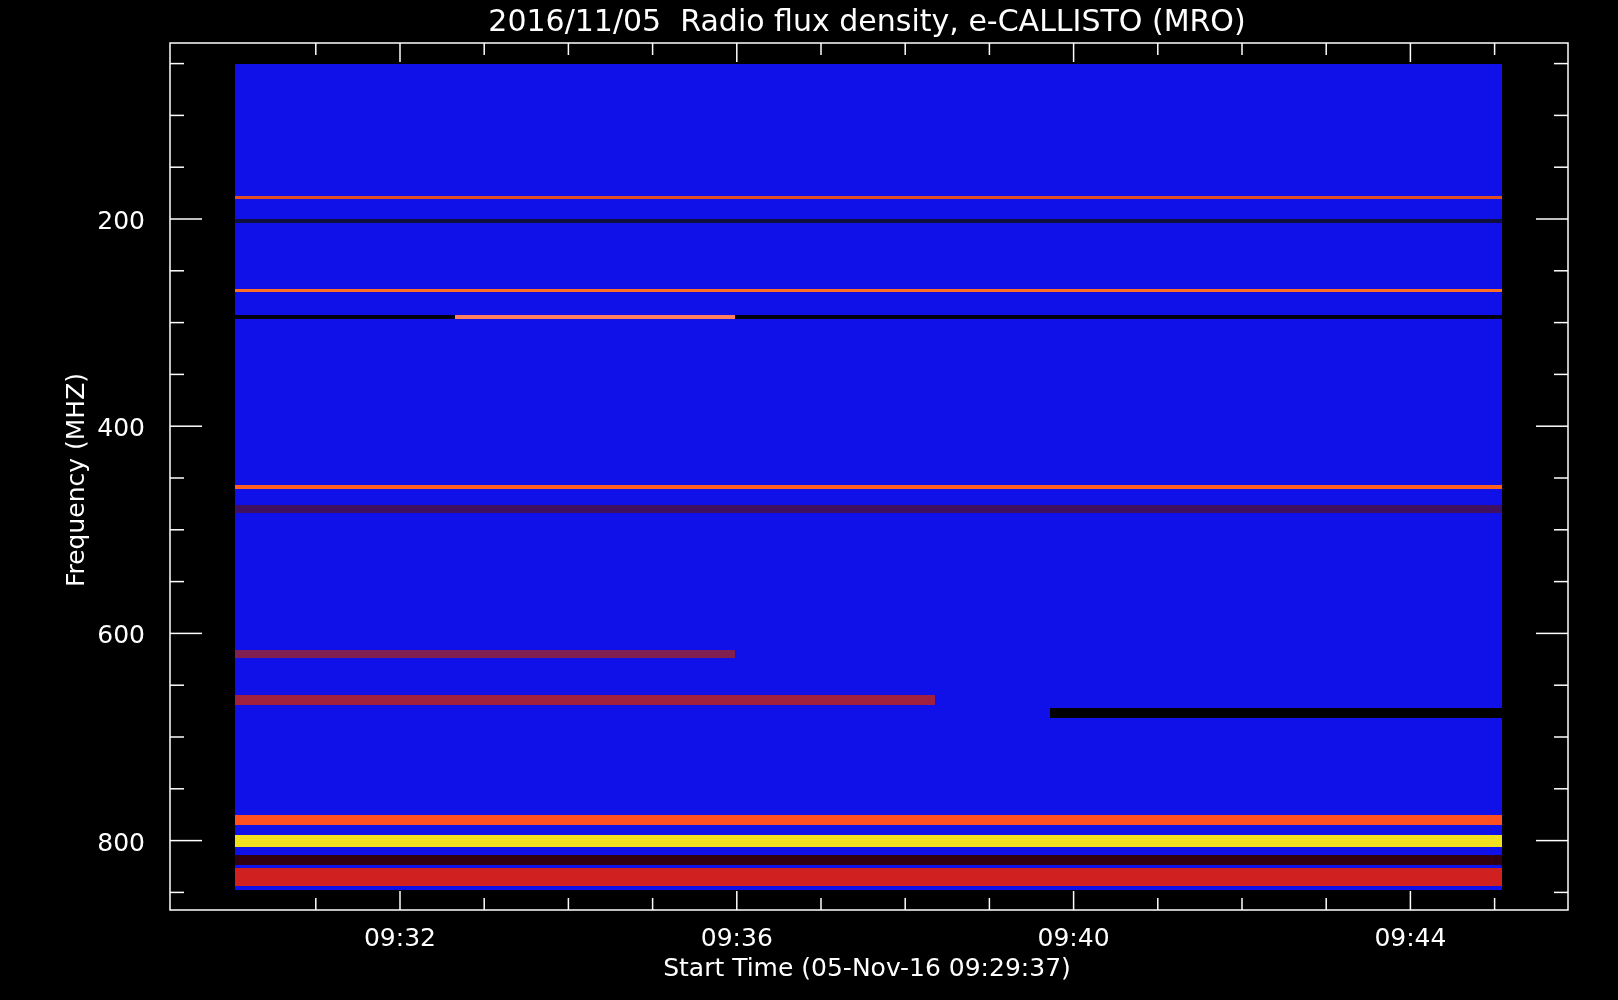 This screenshot has width=1618, height=1000. Describe the element at coordinates (1073, 937) in the screenshot. I see `x-tick-label: 09:40` at that location.